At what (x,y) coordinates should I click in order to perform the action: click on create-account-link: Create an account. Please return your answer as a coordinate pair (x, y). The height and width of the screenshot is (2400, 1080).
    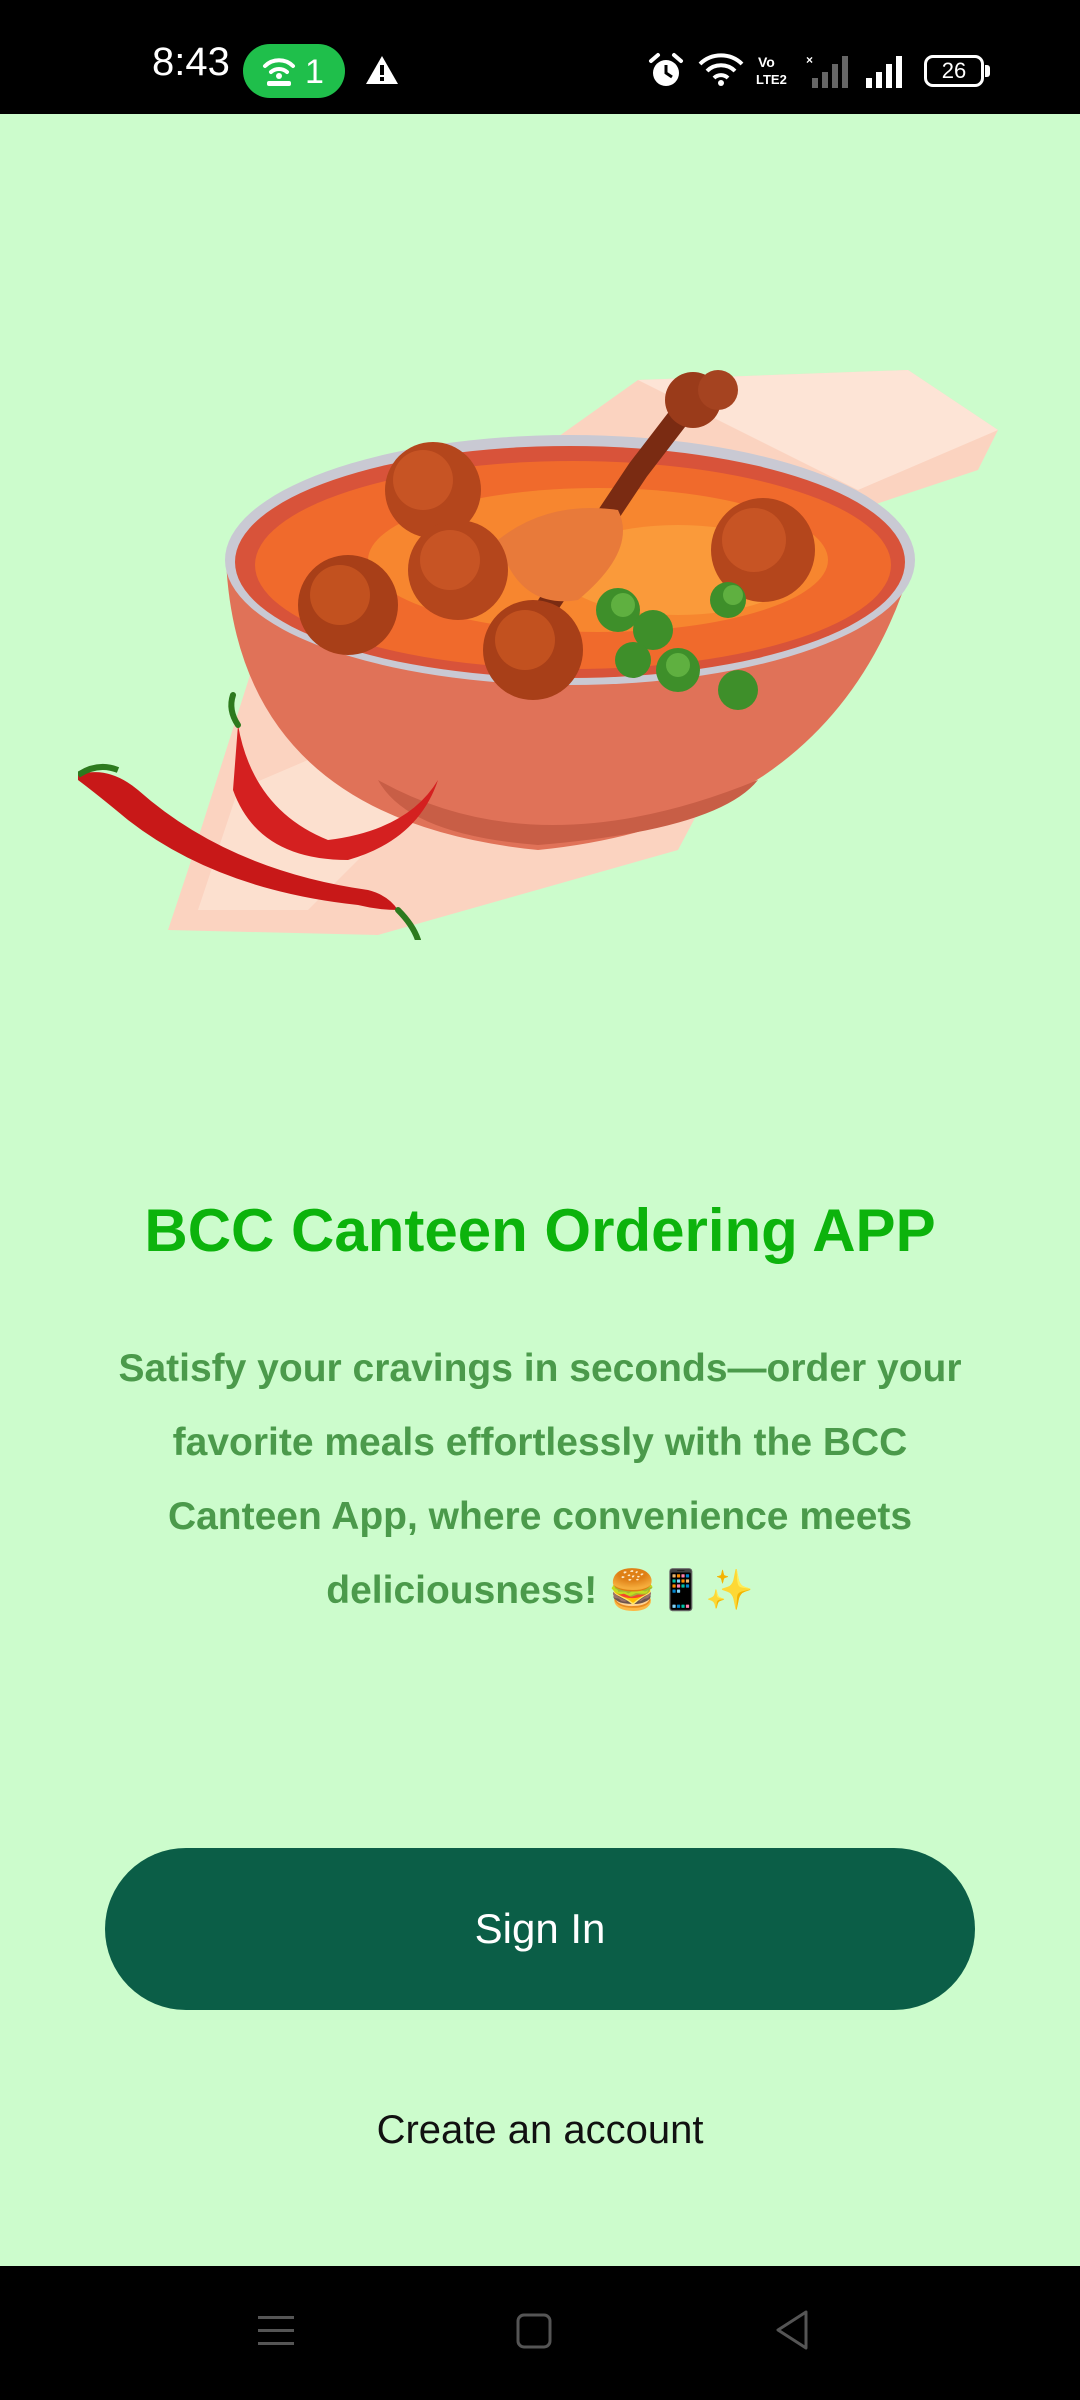
    Looking at the image, I should click on (540, 2130).